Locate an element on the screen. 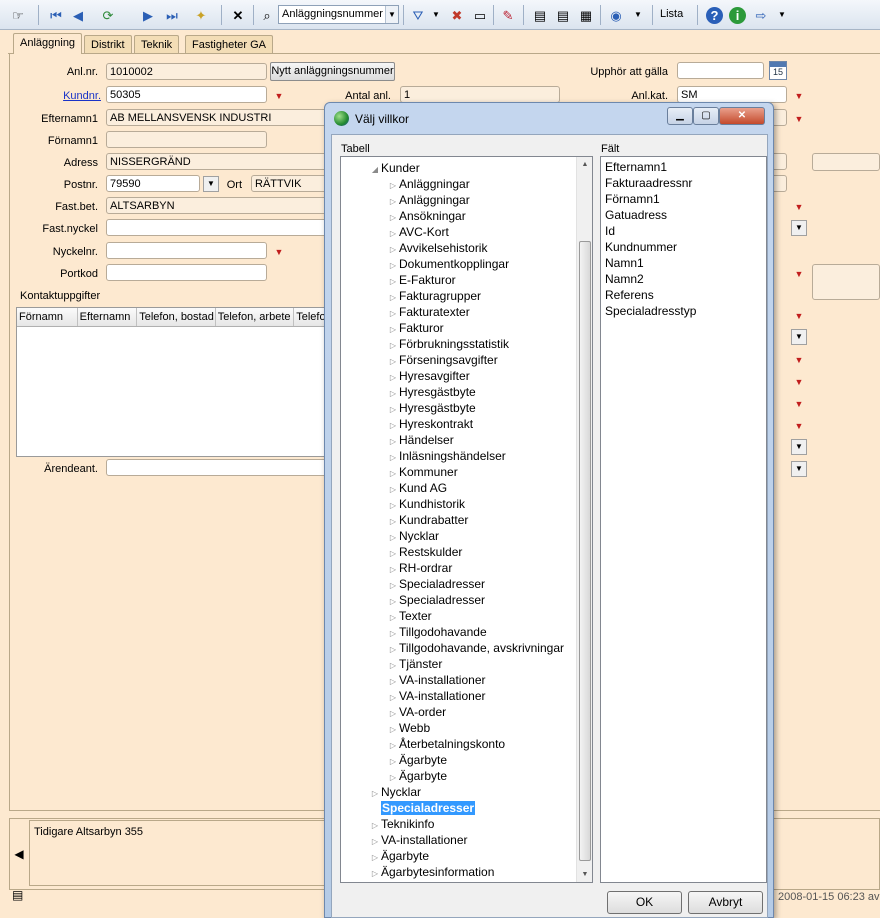 This screenshot has height=918, width=880. tree-item: ▷ Avvikelsehistorik is located at coordinates (437, 248).